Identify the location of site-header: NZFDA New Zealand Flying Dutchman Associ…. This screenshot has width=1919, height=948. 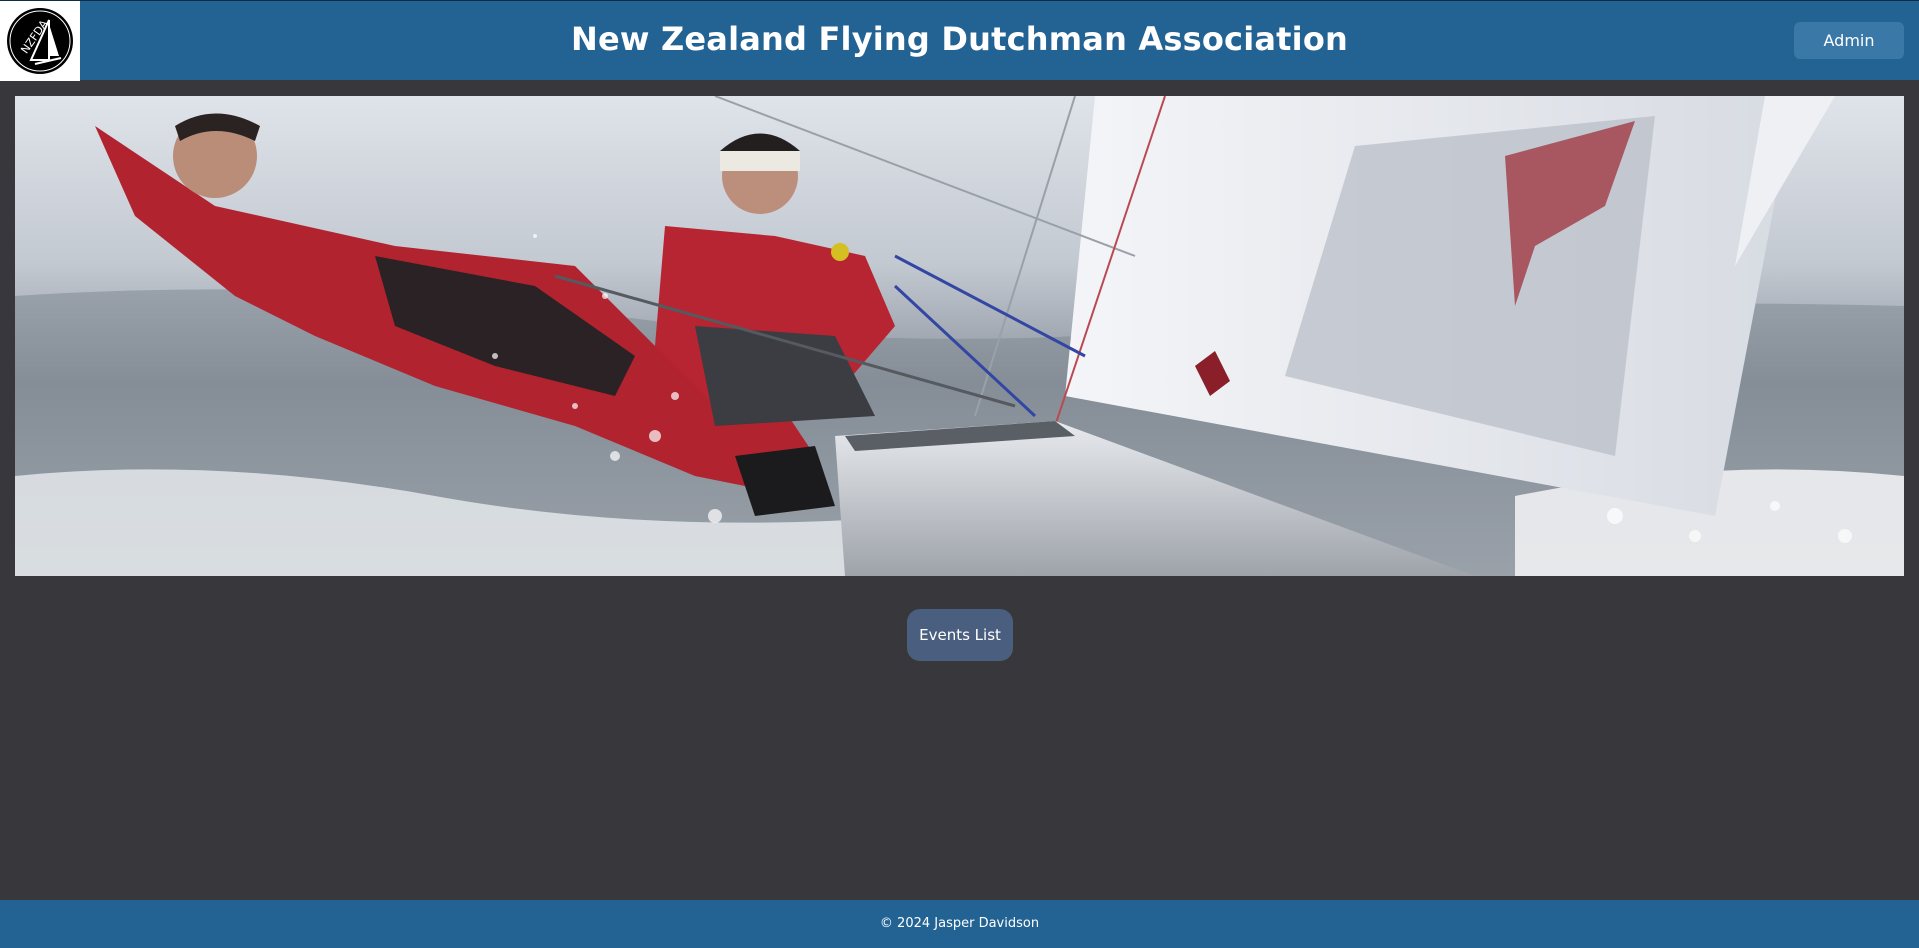
(959, 40).